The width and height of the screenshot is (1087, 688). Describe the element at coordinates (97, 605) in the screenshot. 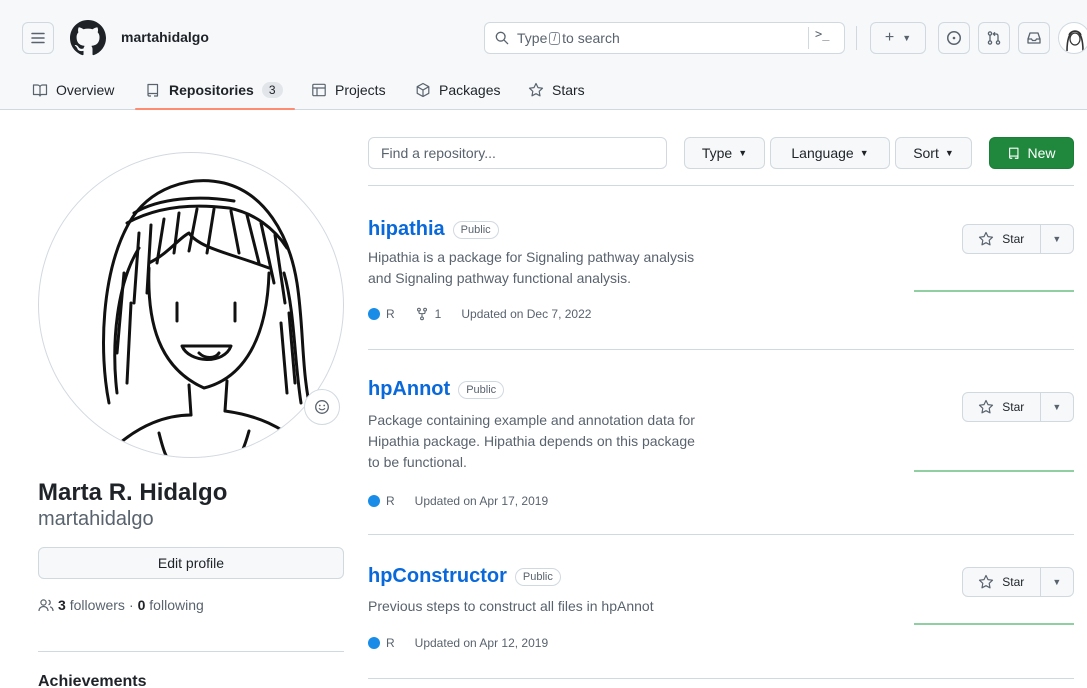

I see `followers-label: followers` at that location.